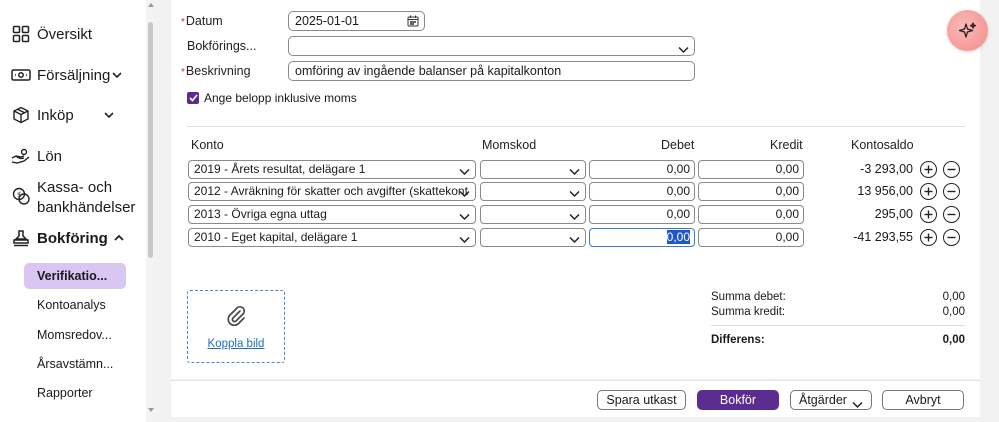  I want to click on nav-label: Försäljning, so click(74, 75).